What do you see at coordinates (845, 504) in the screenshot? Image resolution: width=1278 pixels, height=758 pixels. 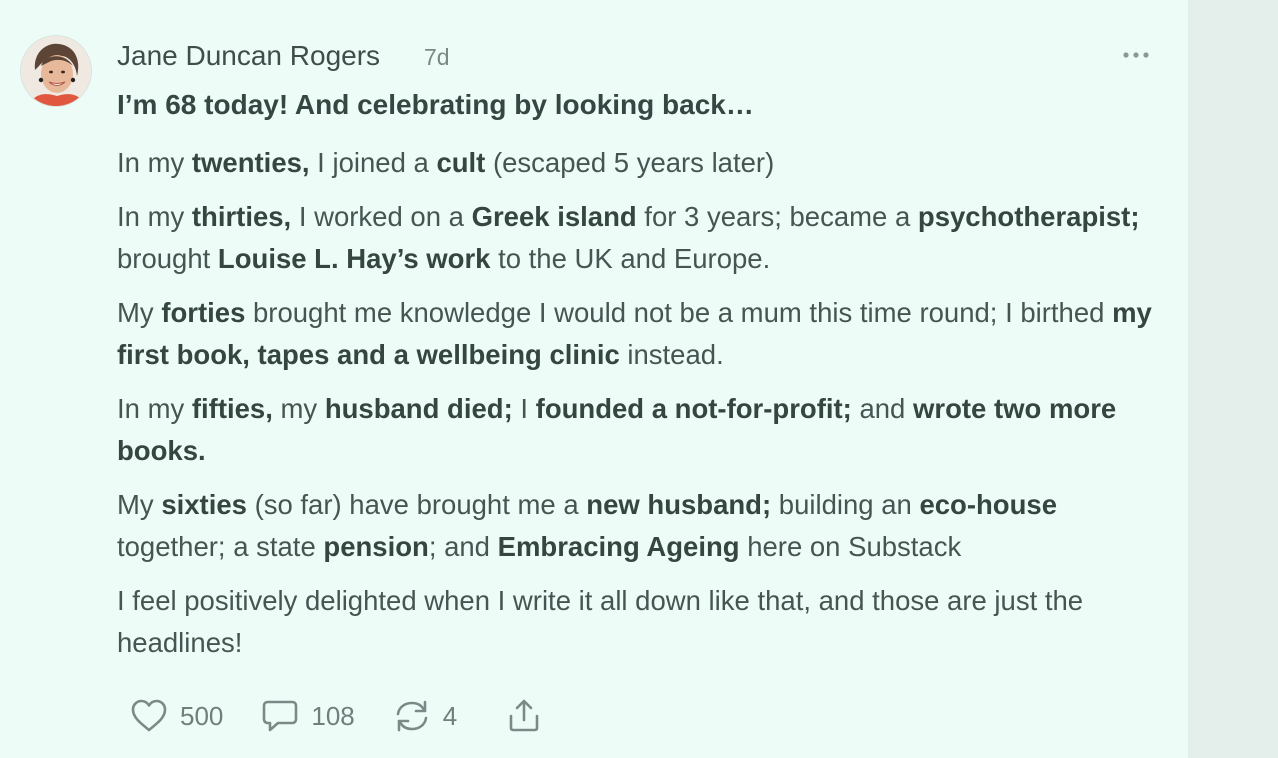 I see `text-segment: building an` at bounding box center [845, 504].